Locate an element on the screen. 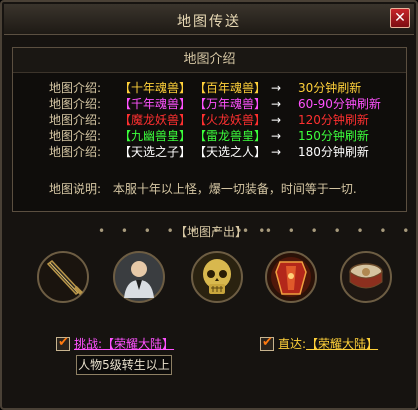 The height and width of the screenshot is (410, 418). refresh-time: 150分钟刷新 is located at coordinates (333, 136).